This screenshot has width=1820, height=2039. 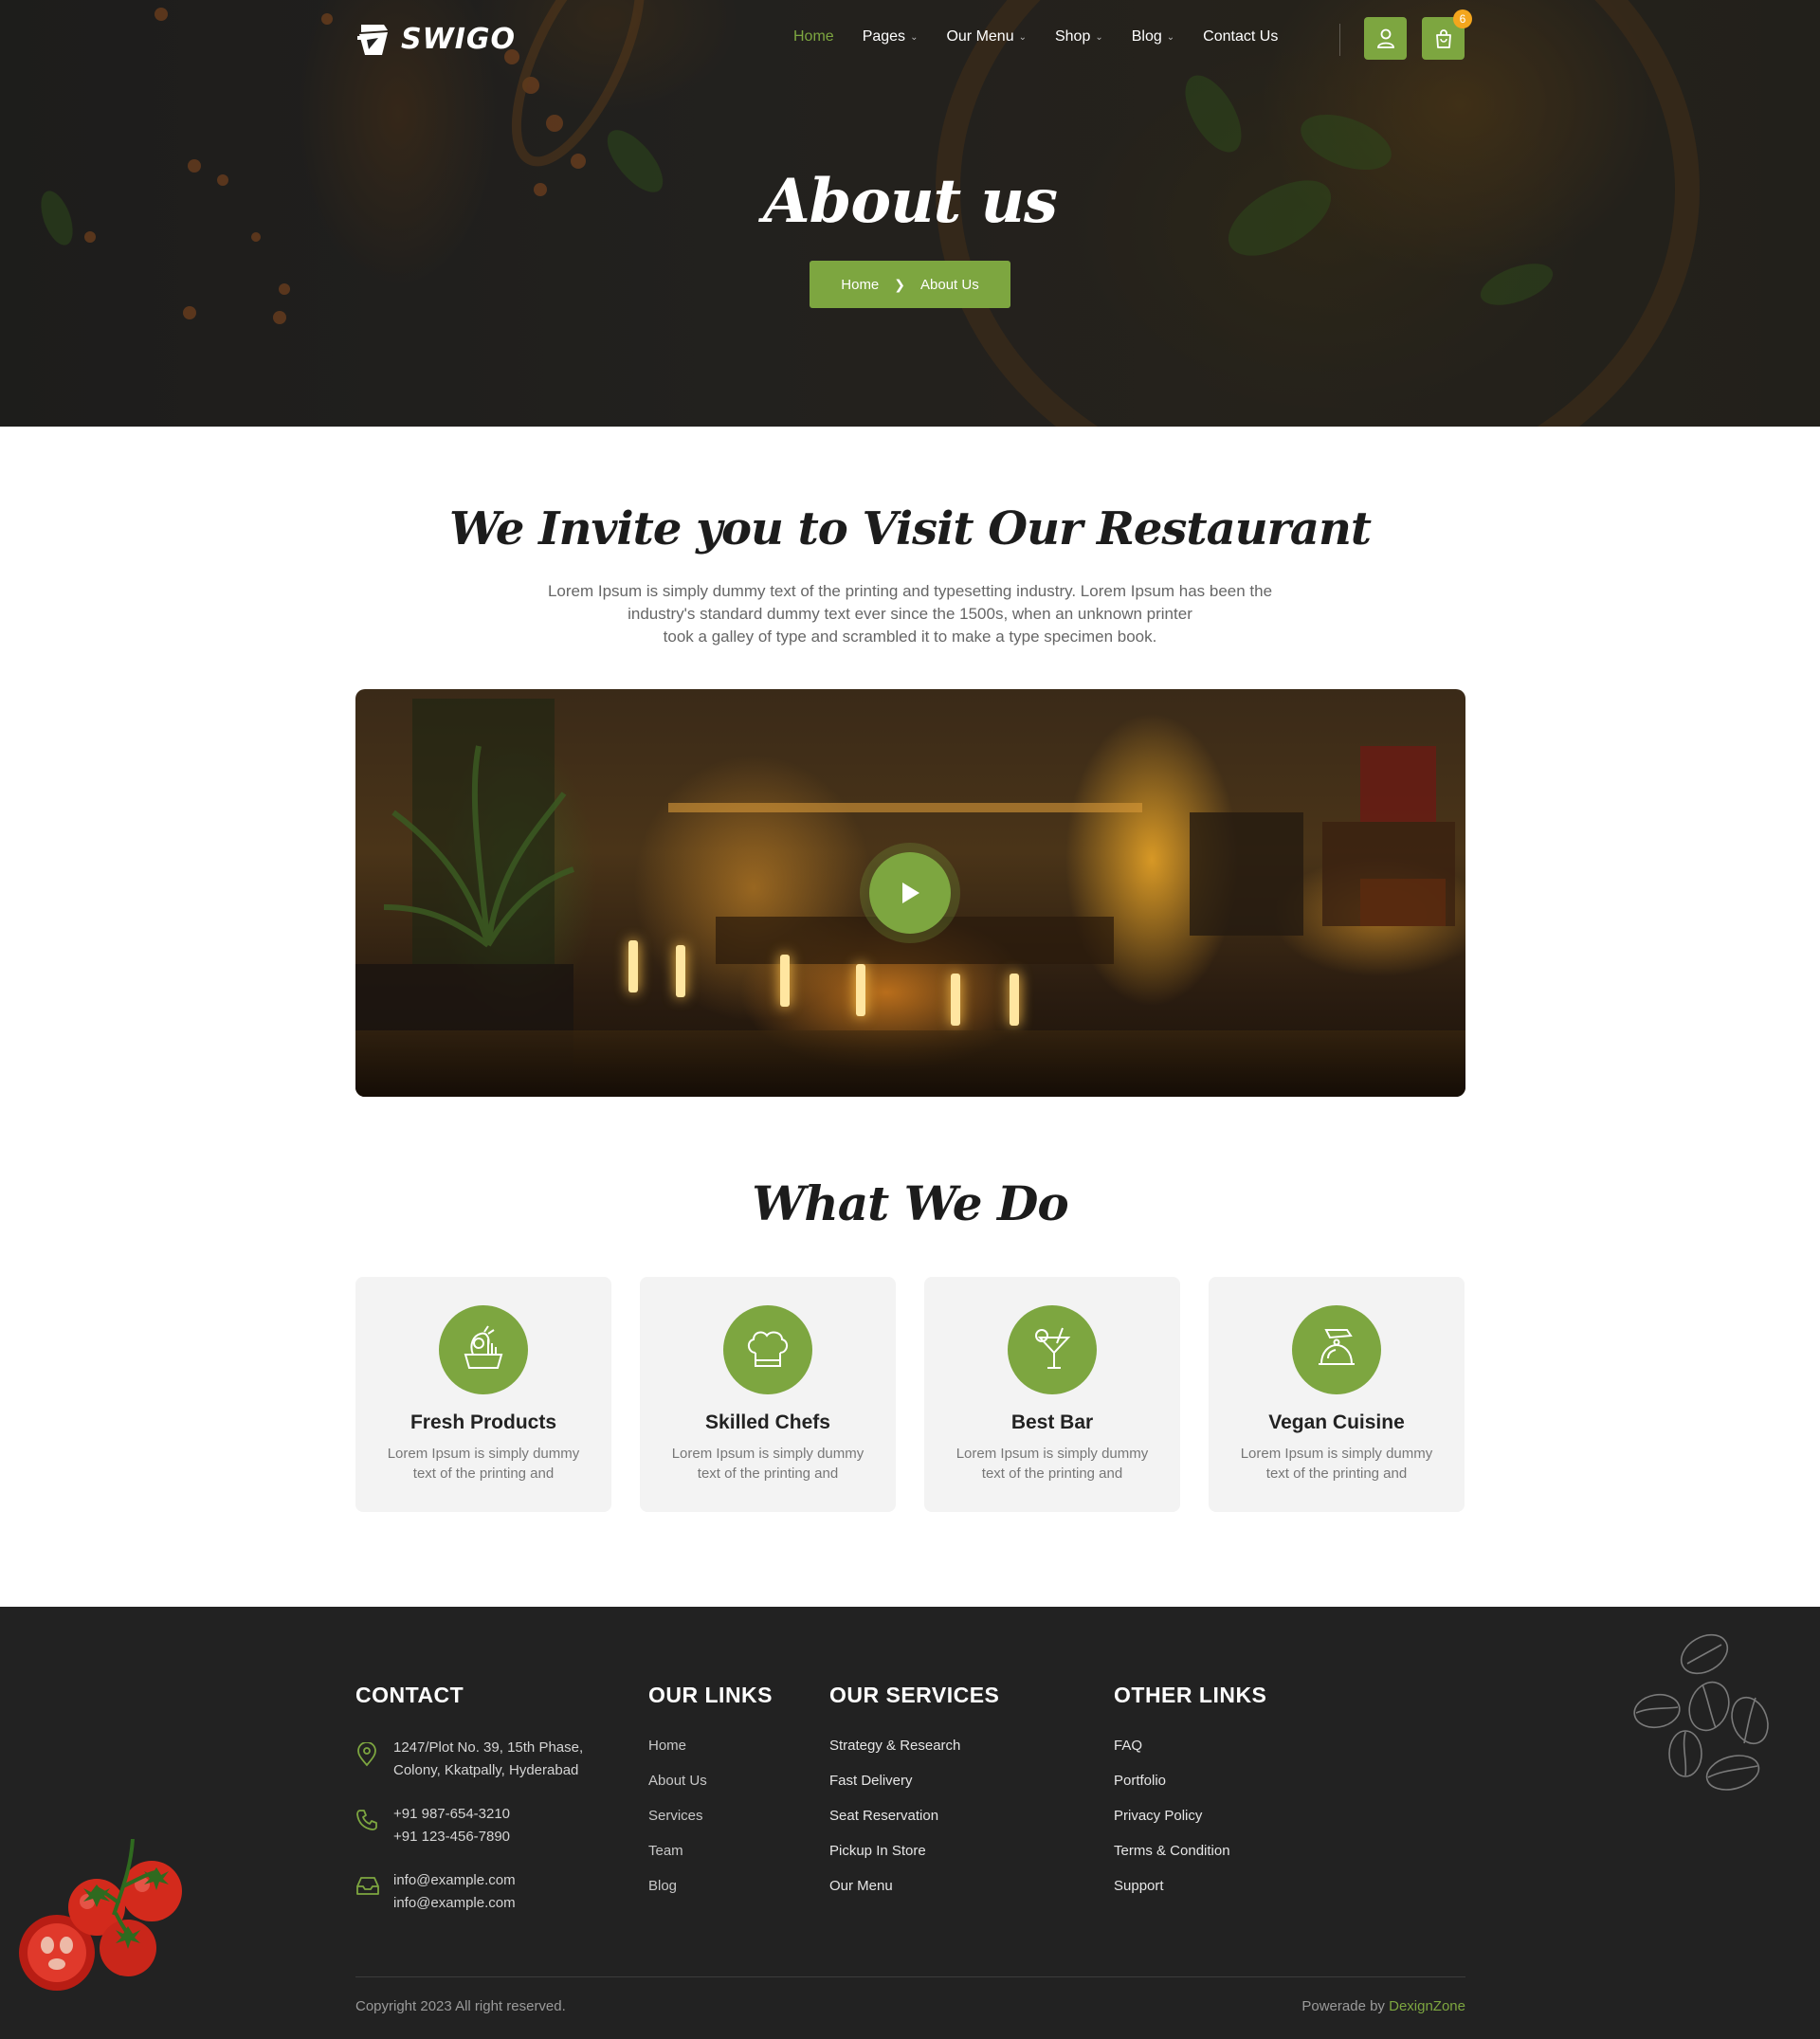 I want to click on logo-text: SWIGO, so click(x=458, y=39).